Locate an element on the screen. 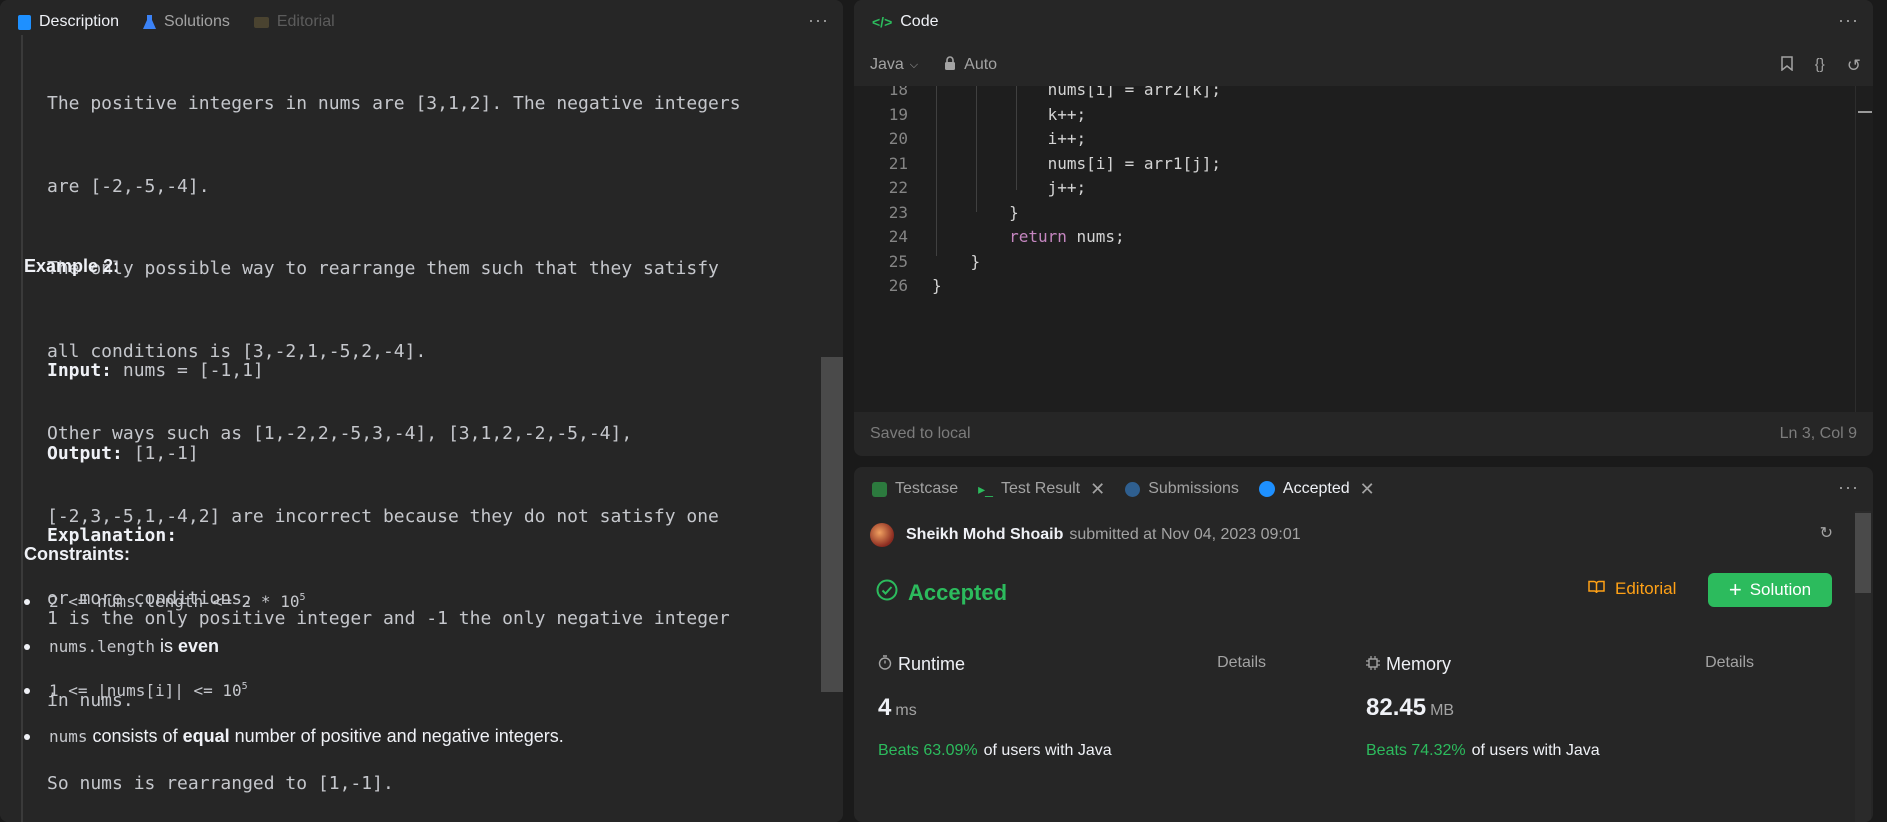 The height and width of the screenshot is (822, 1887). tab-description: Description is located at coordinates (68, 22).